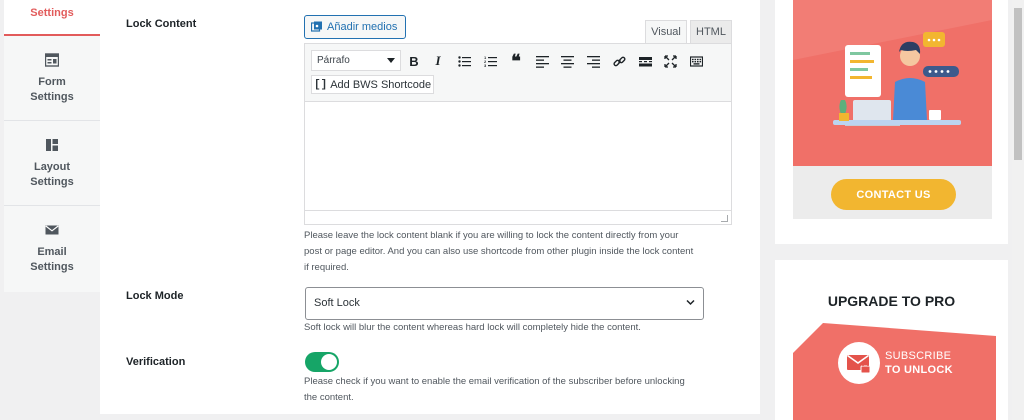 Image resolution: width=1024 pixels, height=420 pixels. I want to click on add-bws-shortcode-button: [] Add BWS Shortcode, so click(373, 84).